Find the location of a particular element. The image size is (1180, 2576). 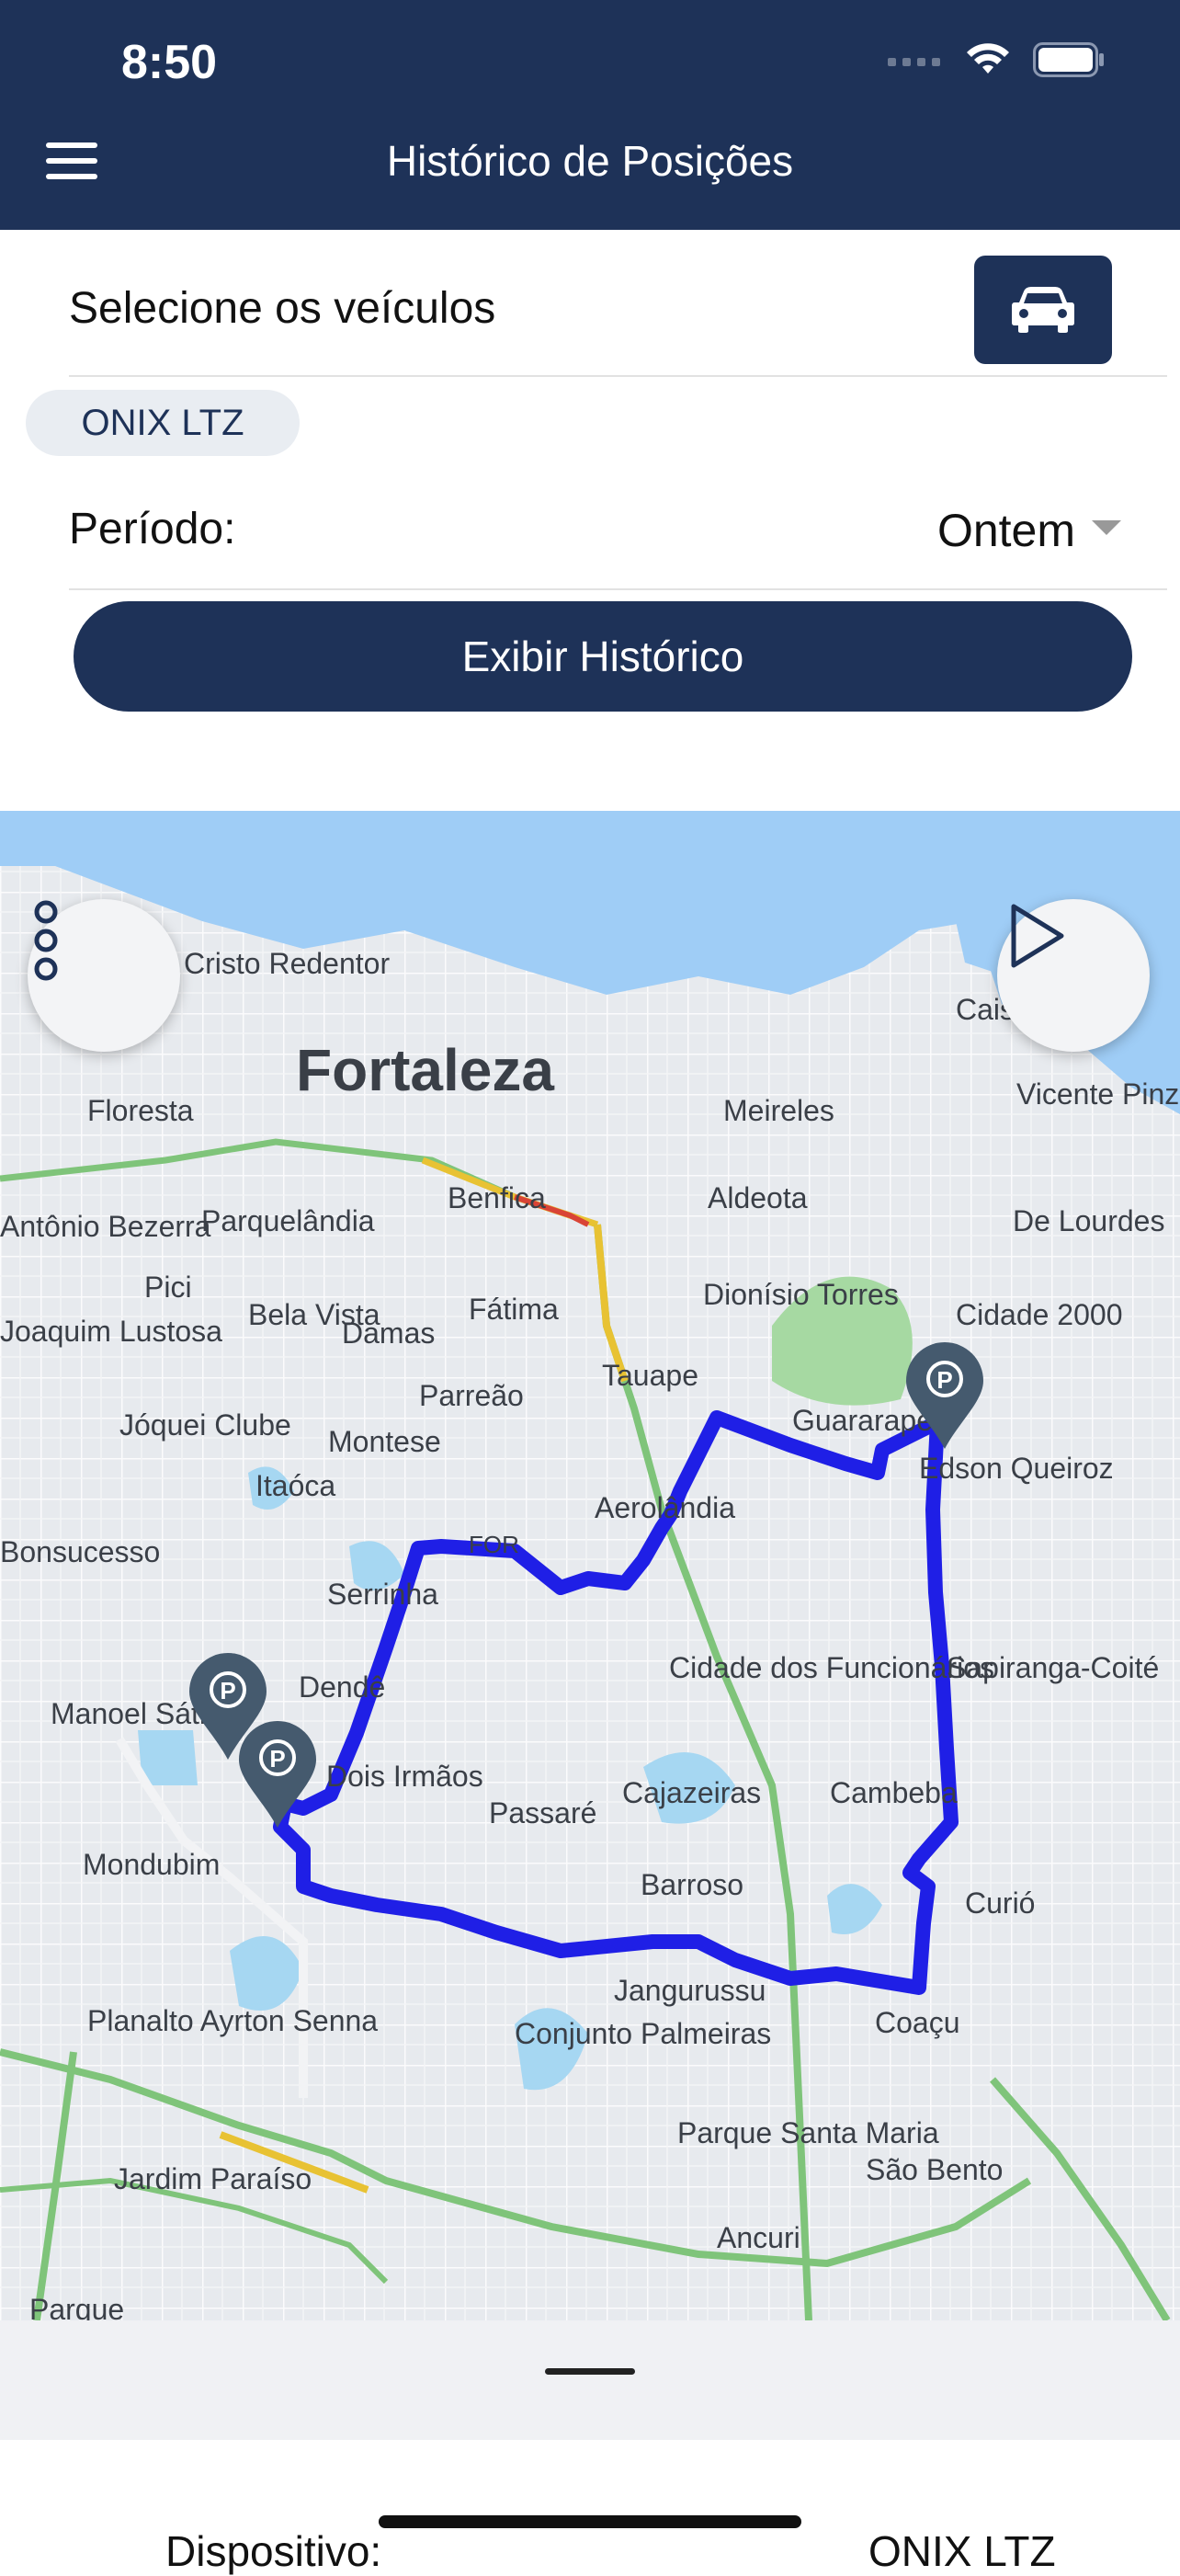

more-vertical-icon is located at coordinates (46, 940).